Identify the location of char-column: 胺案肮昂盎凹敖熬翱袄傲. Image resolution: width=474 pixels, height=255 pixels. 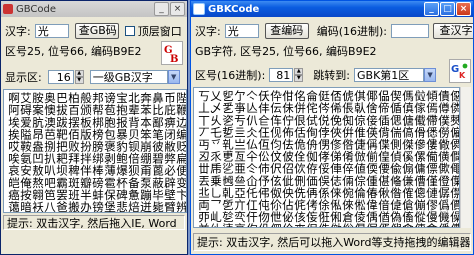
(38, 152).